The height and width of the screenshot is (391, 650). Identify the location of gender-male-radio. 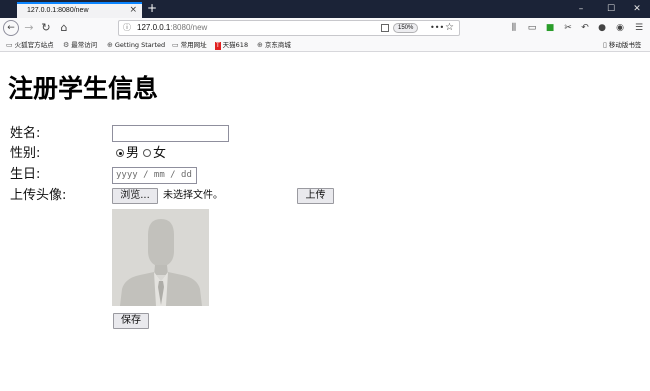
(120, 153).